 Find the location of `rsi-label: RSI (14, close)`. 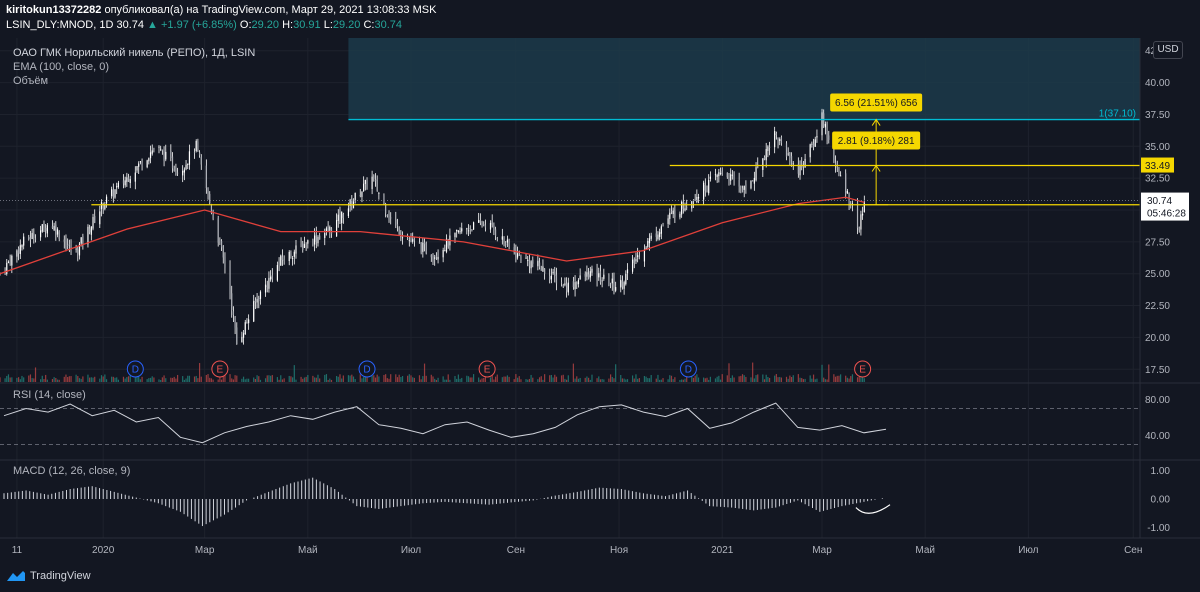

rsi-label: RSI (14, close) is located at coordinates (49, 395).